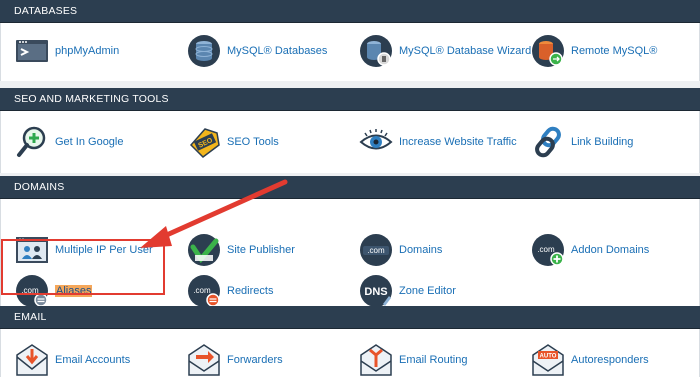  What do you see at coordinates (610, 250) in the screenshot?
I see `item-label: Addon Domains` at bounding box center [610, 250].